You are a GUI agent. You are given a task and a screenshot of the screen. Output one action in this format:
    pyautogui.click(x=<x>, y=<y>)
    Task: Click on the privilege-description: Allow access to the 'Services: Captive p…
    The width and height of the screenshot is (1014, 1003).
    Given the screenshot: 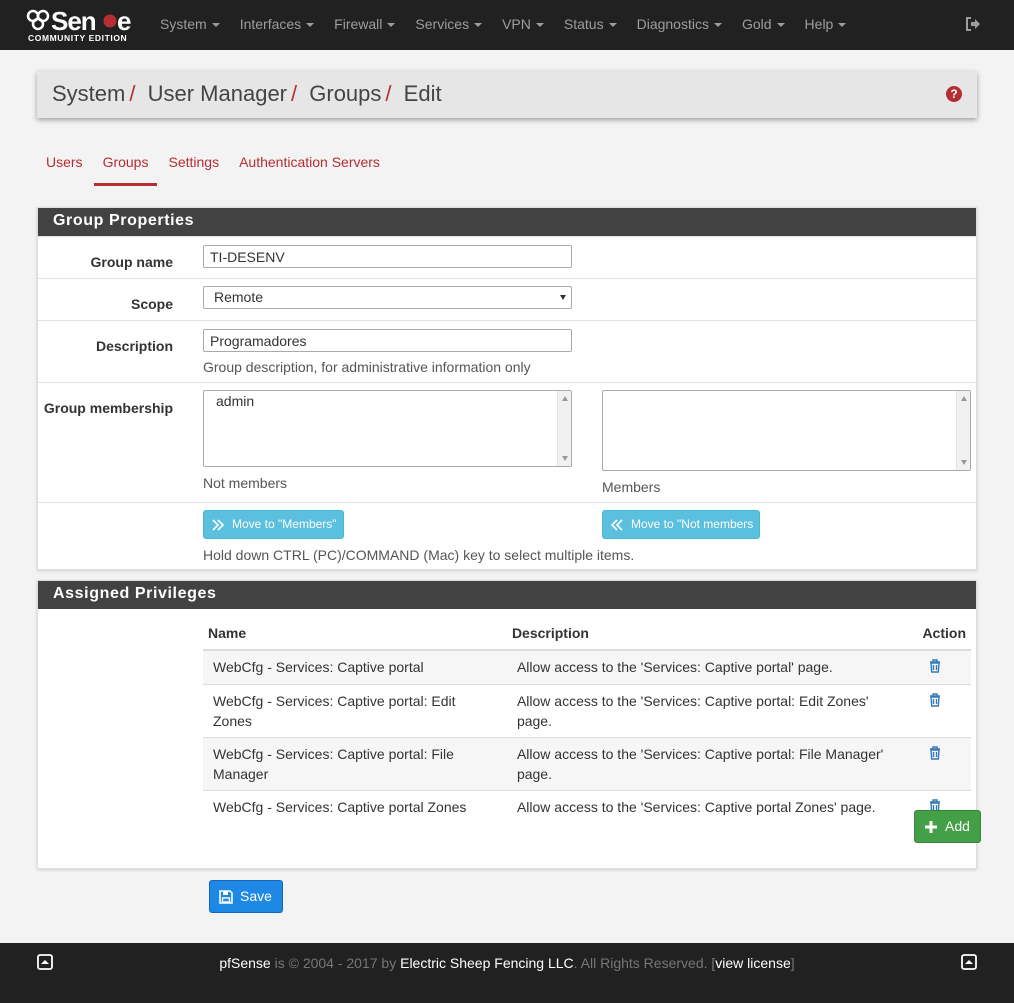 What is the action you would take?
    pyautogui.click(x=712, y=807)
    